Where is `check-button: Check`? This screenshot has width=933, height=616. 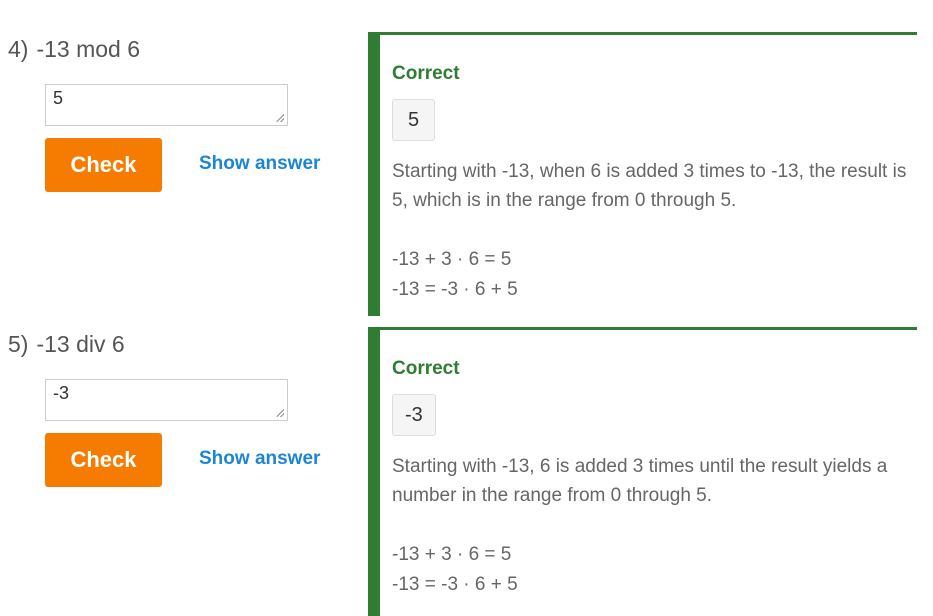 check-button: Check is located at coordinates (103, 460).